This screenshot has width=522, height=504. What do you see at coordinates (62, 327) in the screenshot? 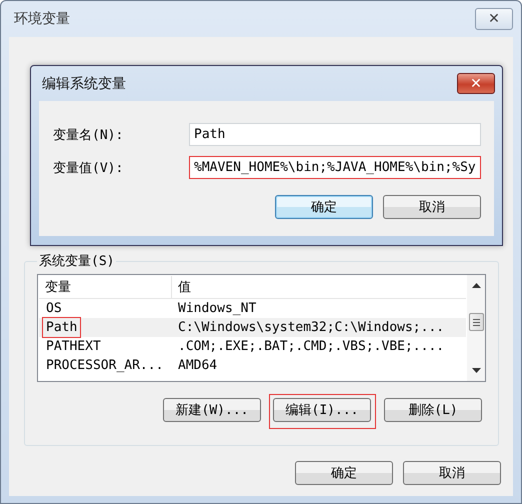
I see `table-cell: Path` at bounding box center [62, 327].